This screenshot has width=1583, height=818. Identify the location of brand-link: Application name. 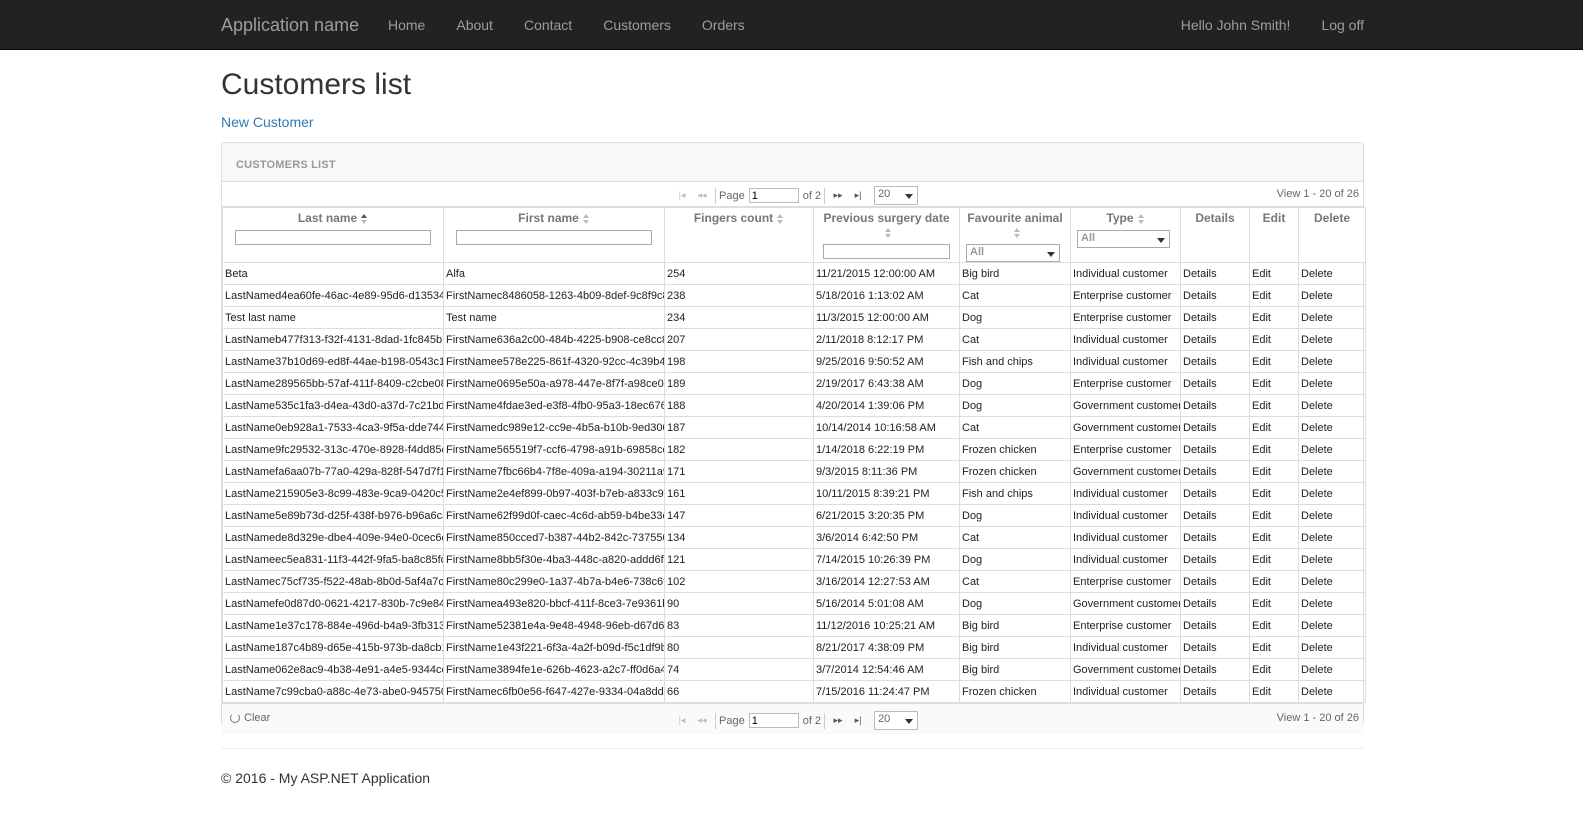
(290, 25).